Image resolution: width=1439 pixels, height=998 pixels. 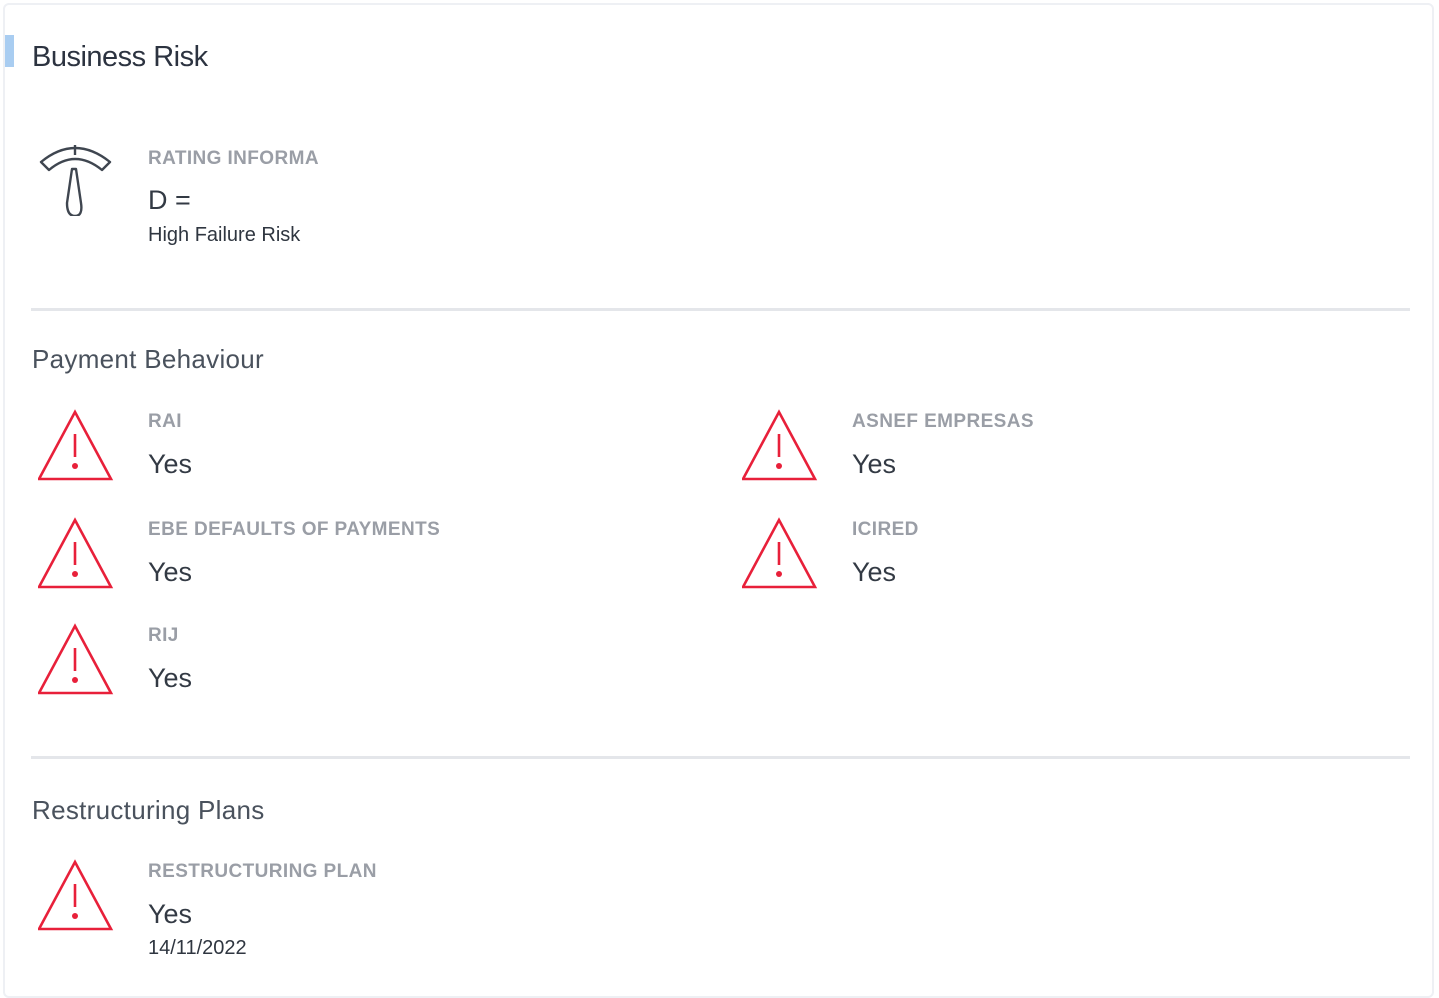 What do you see at coordinates (197, 948) in the screenshot?
I see `item-date: 14/11/2022` at bounding box center [197, 948].